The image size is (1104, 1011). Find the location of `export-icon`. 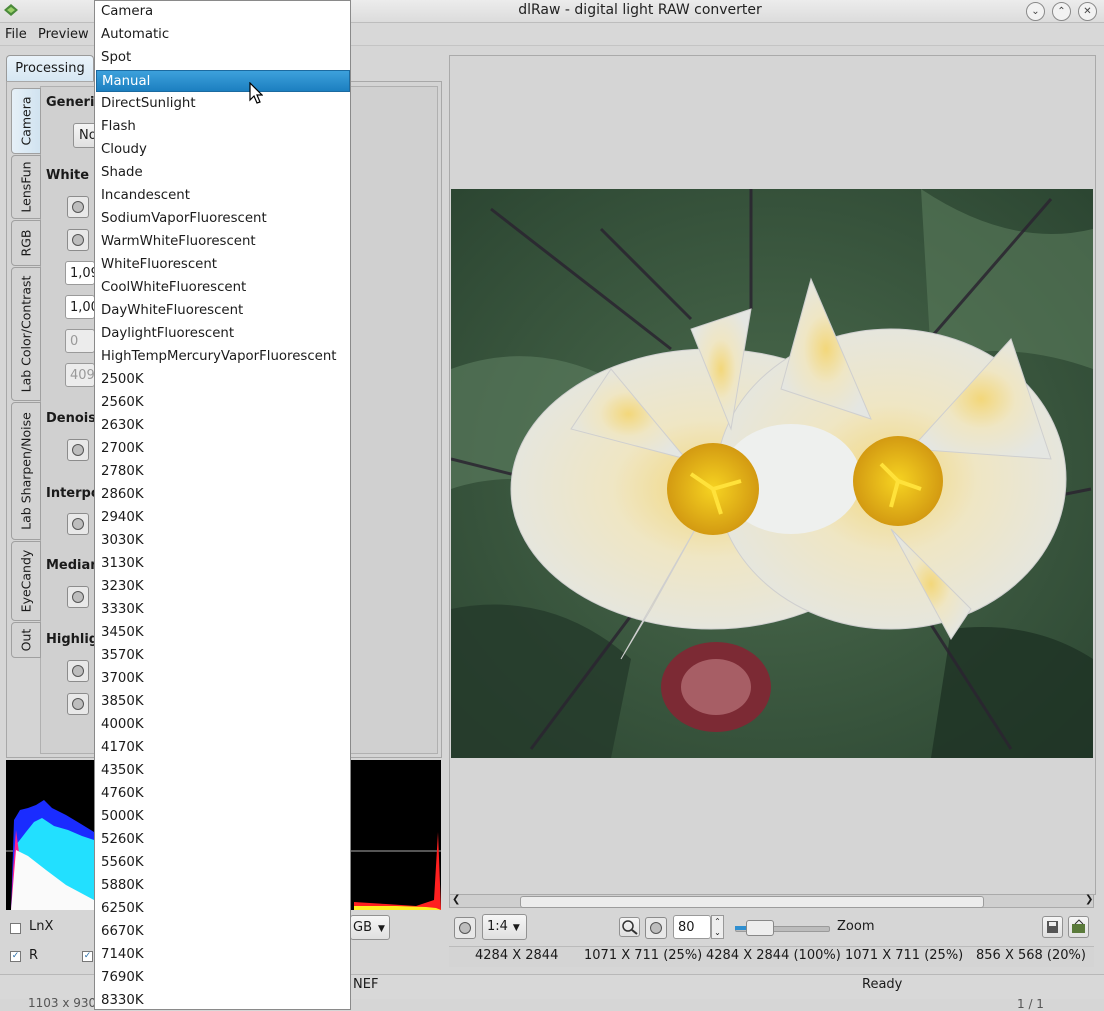

export-icon is located at coordinates (1078, 927).